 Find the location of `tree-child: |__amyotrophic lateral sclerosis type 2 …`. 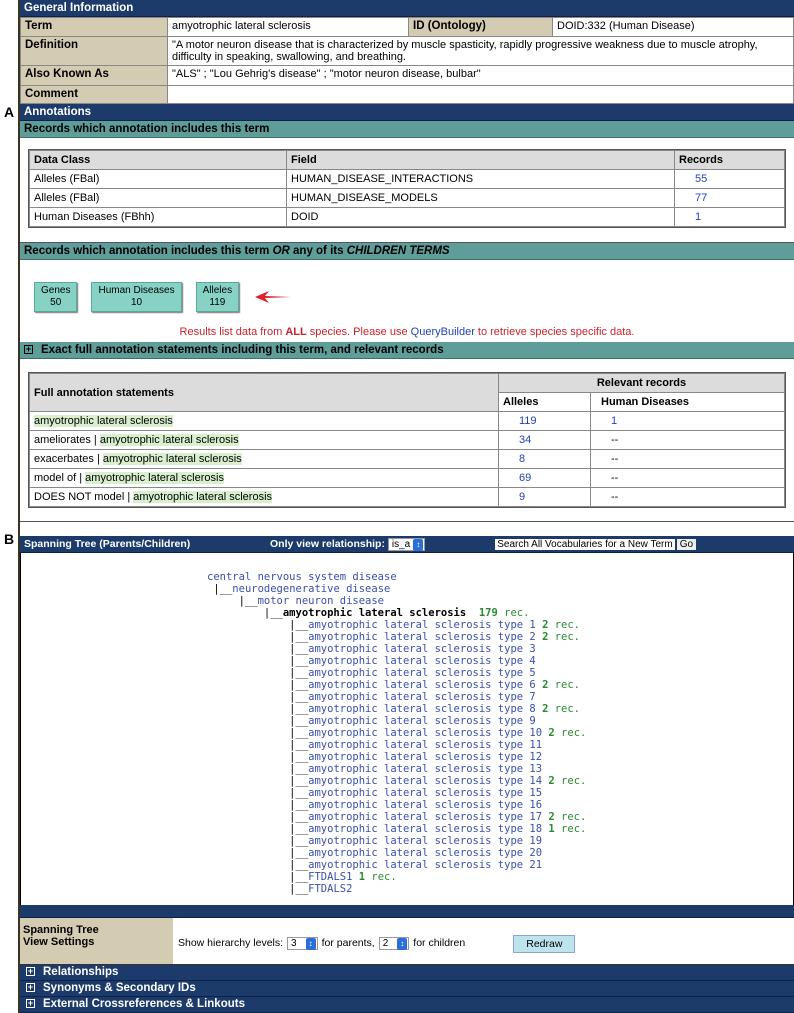

tree-child: |__amyotrophic lateral sclerosis type 2 … is located at coordinates (394, 637).